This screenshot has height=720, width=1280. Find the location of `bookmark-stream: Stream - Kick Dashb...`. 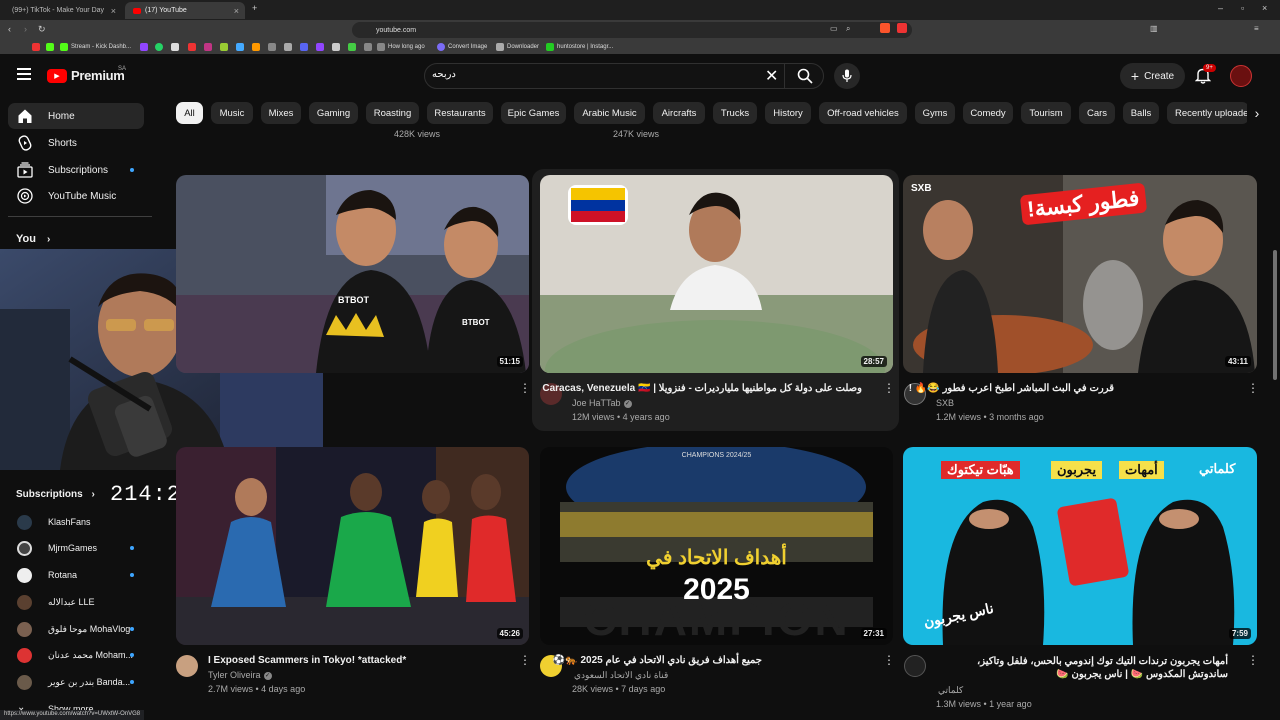

bookmark-stream: Stream - Kick Dashb... is located at coordinates (95, 47).